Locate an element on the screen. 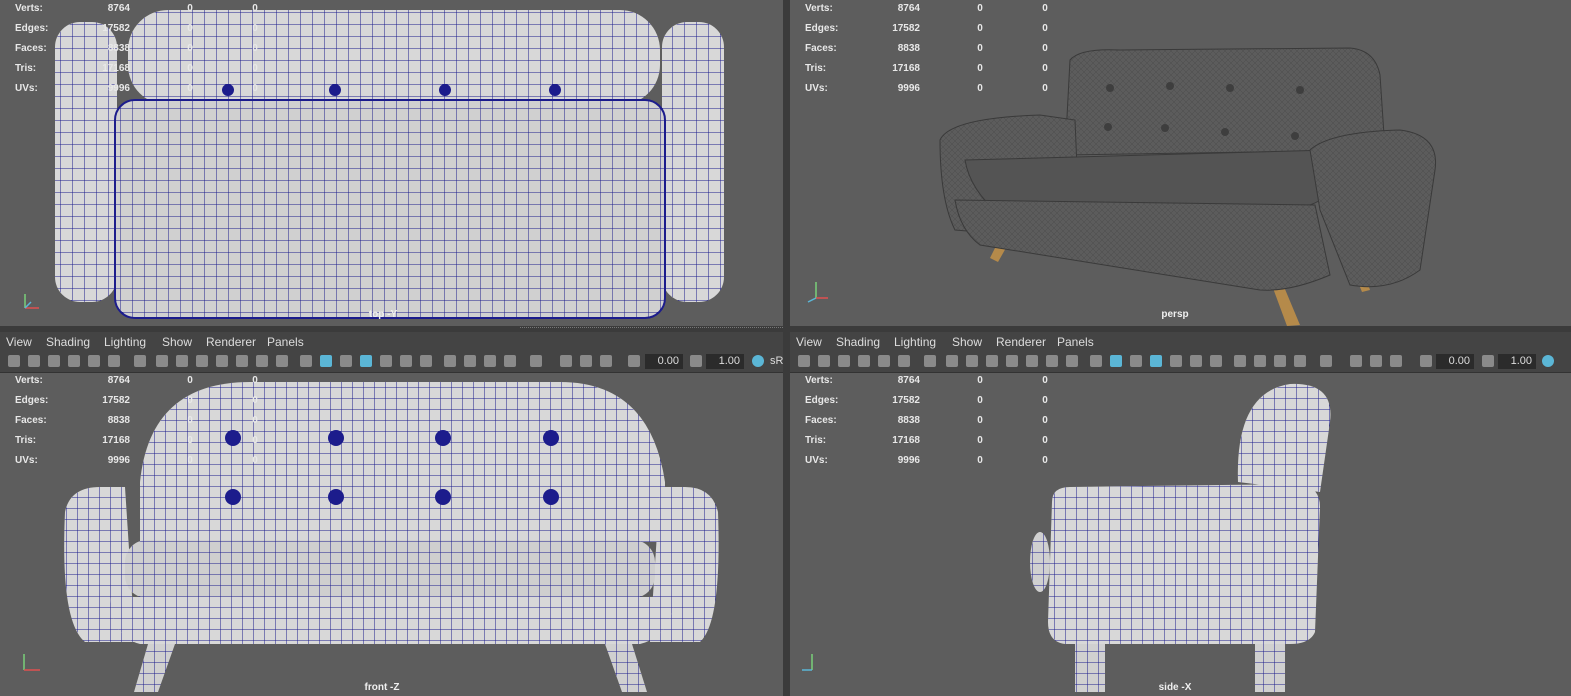 The image size is (1571, 696). pane-separator is located at coordinates (651, 328).